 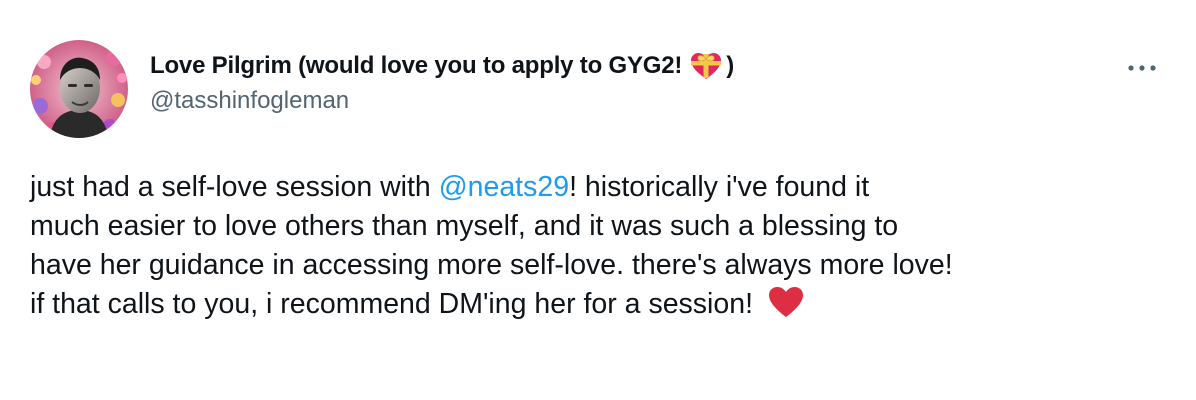 I want to click on tweet-text-start: just had a self-love session with, so click(x=234, y=187).